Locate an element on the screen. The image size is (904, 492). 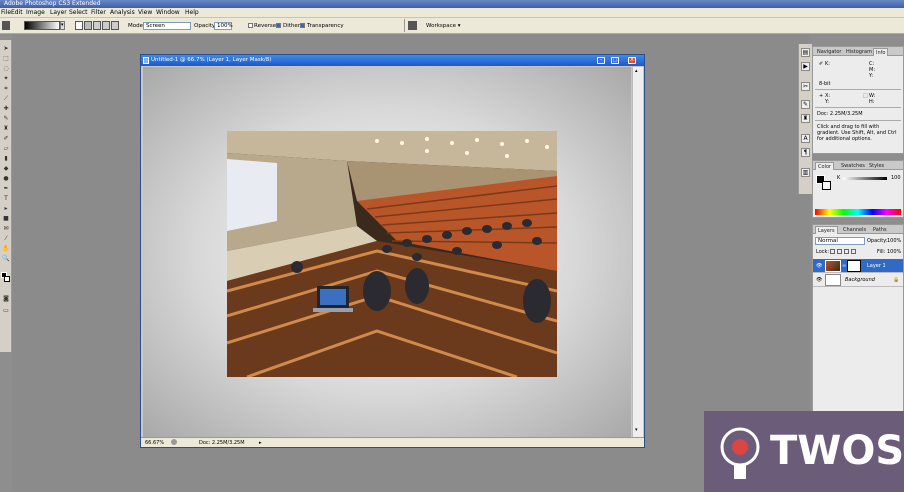
scroll-up-icon: ▴ is located at coordinates (636, 71).